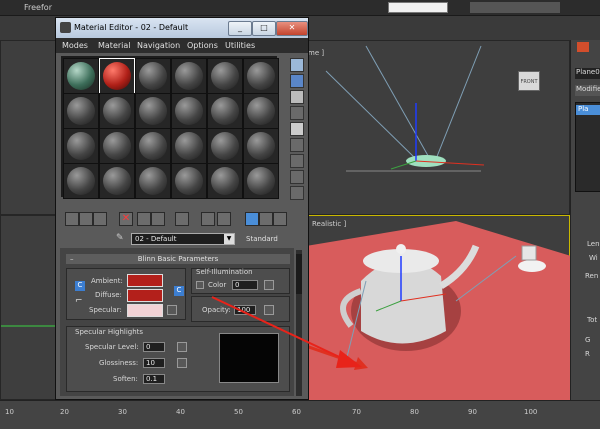 The height and width of the screenshot is (429, 600). I want to click on generate-label: G, so click(588, 340).